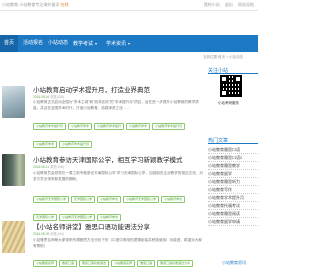 This screenshot has height=270, width=320. Describe the element at coordinates (91, 226) in the screenshot. I see `article-title: 【小站名师讲堂】雅思口语功能语法分享` at that location.